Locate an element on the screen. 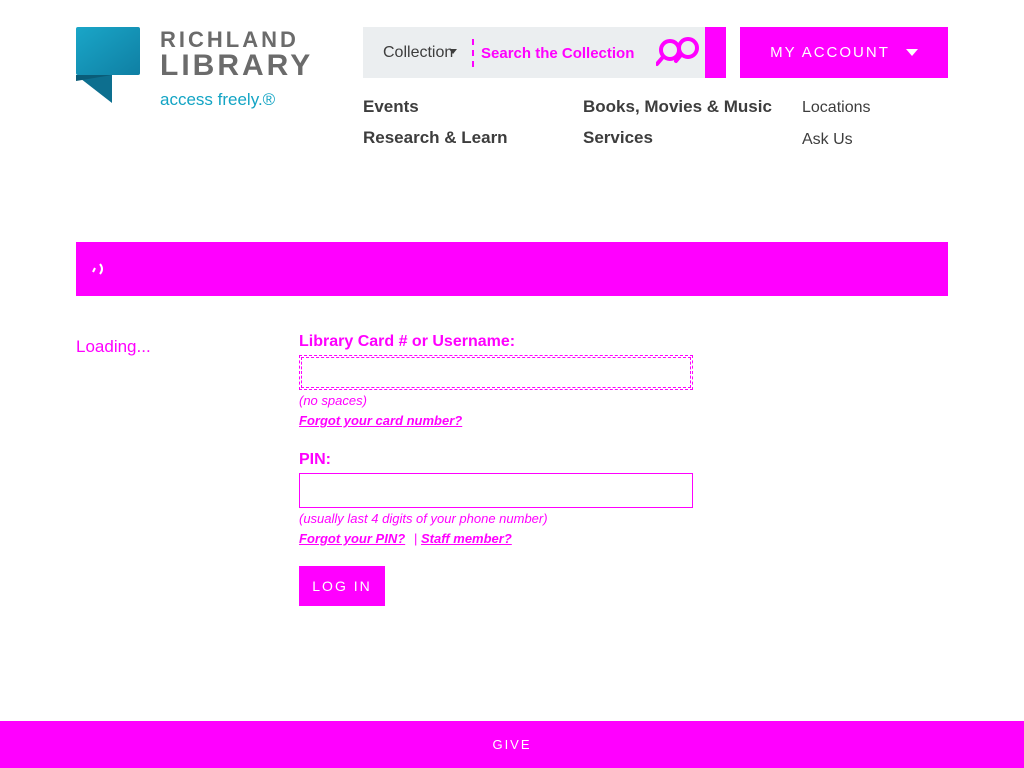 Image resolution: width=1024 pixels, height=768 pixels. give-link: GIVE is located at coordinates (511, 744).